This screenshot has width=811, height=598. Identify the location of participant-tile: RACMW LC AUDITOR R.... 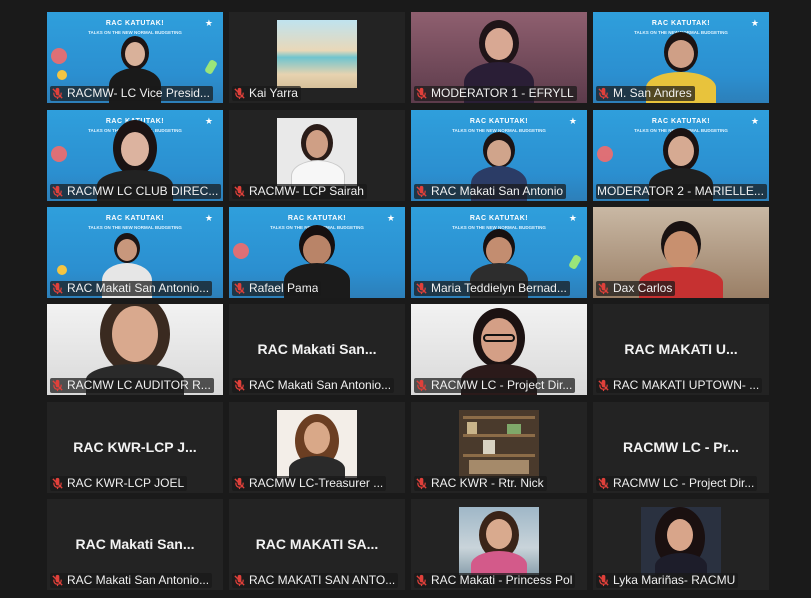
(135, 349).